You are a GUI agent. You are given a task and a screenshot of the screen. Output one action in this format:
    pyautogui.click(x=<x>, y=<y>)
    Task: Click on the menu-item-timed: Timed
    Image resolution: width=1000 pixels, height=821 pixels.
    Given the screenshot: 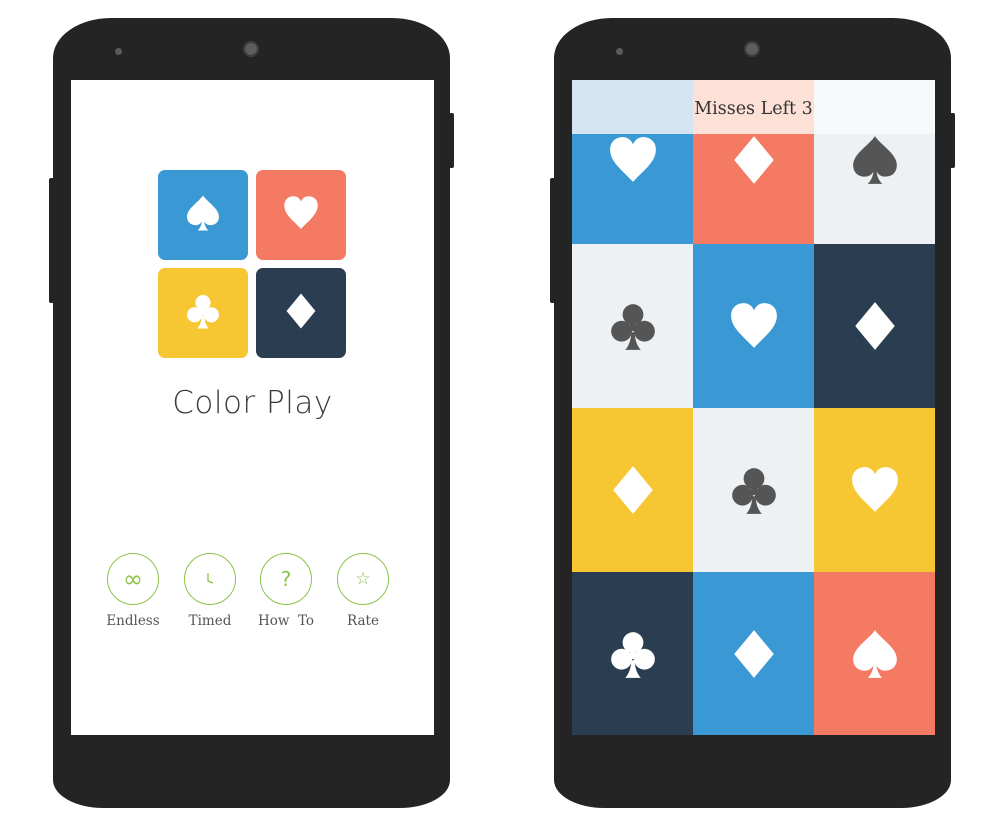 What is the action you would take?
    pyautogui.click(x=210, y=591)
    